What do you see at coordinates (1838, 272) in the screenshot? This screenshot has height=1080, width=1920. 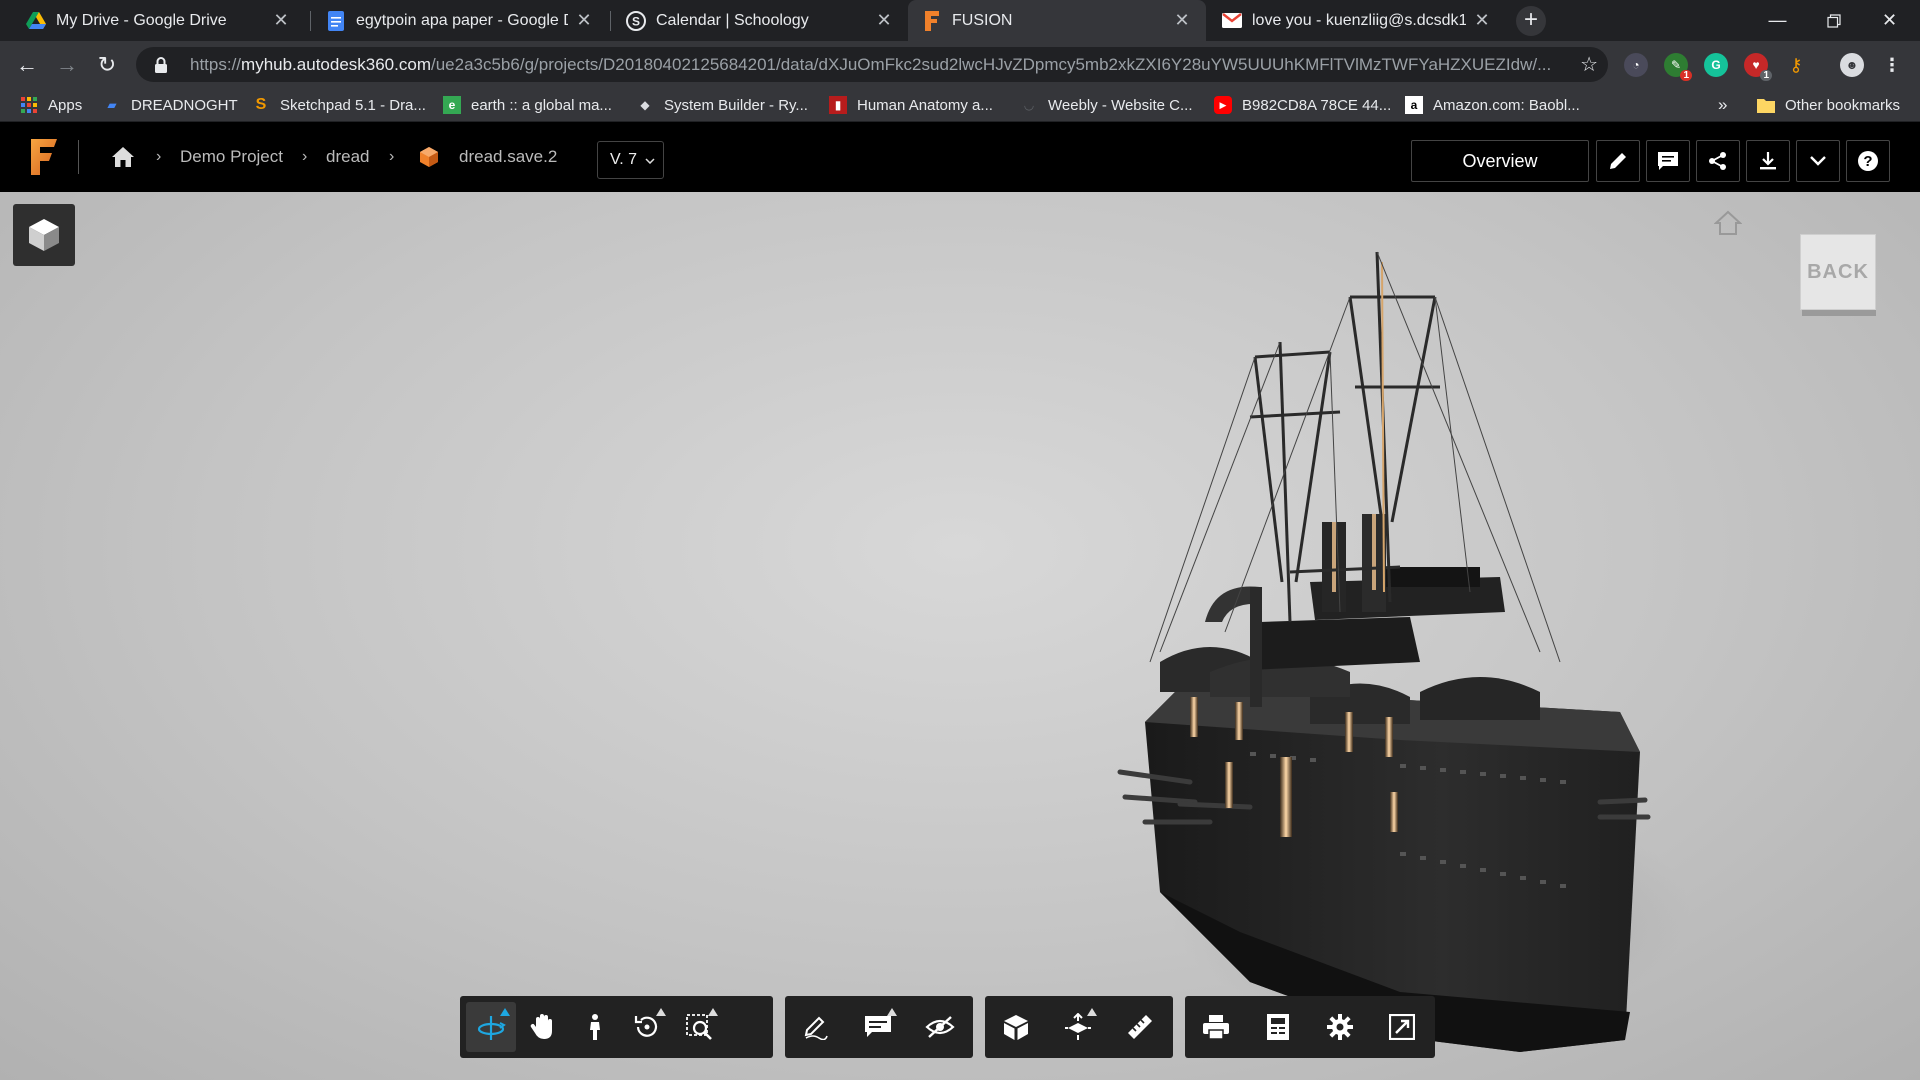 I see `viewcube-face-back: BACK` at bounding box center [1838, 272].